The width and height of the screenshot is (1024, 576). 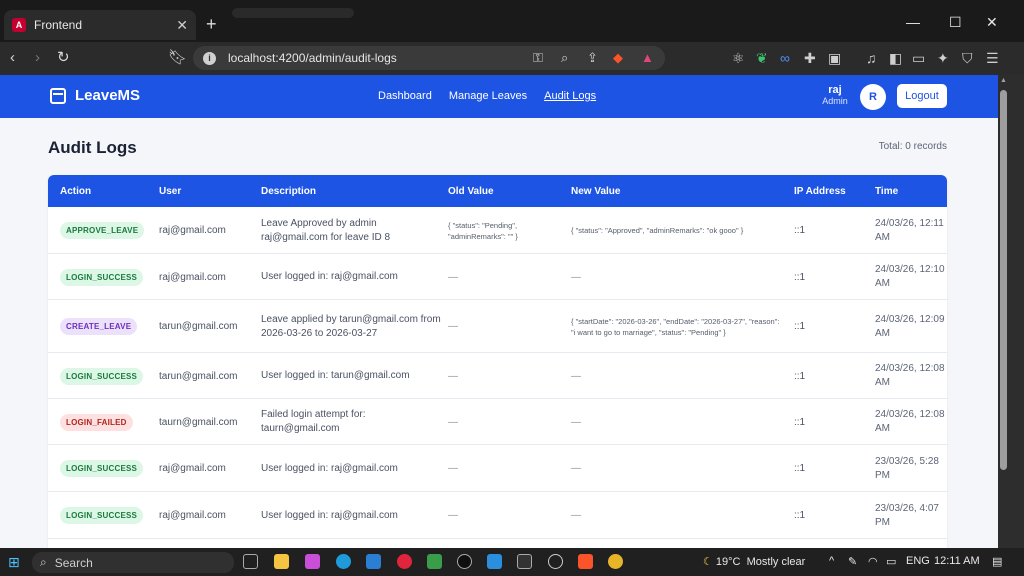 I want to click on app-green-icon, so click(x=434, y=561).